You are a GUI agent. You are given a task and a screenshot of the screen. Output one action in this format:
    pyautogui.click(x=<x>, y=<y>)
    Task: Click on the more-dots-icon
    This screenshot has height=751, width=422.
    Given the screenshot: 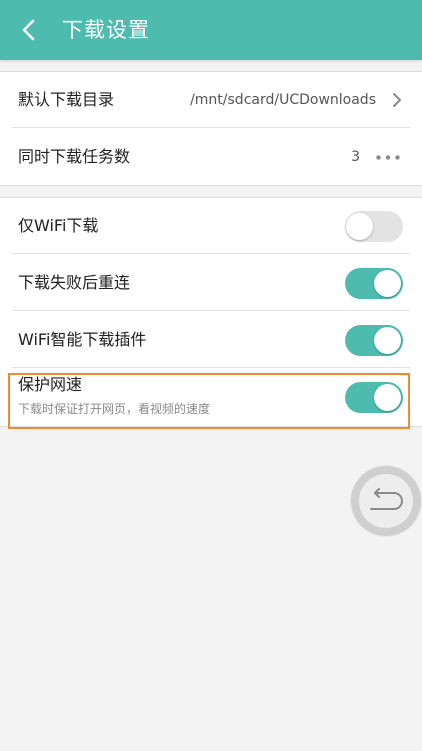 What is the action you would take?
    pyautogui.click(x=388, y=157)
    